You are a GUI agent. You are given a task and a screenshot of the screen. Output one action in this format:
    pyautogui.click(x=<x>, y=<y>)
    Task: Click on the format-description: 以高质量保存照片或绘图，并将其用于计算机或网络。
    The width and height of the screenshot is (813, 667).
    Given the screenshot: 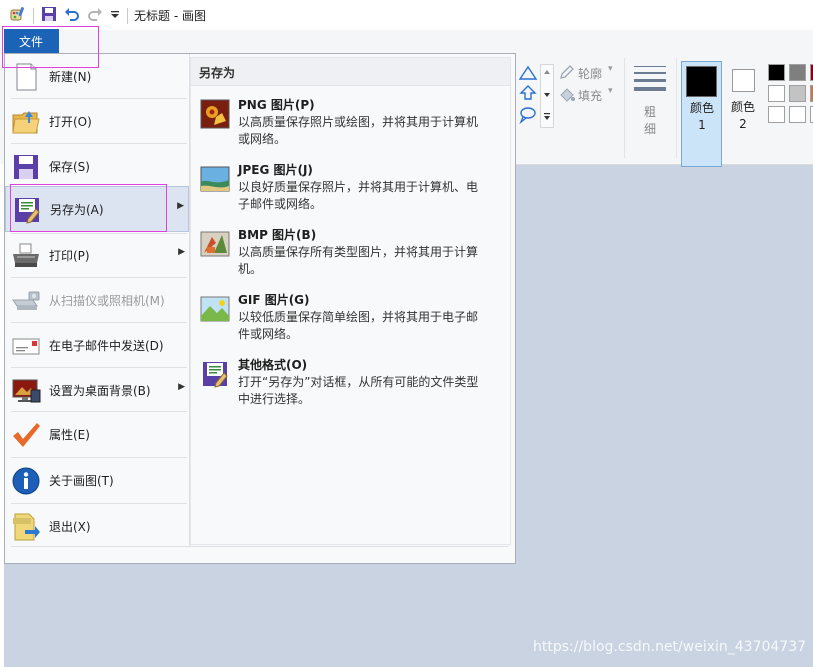 What is the action you would take?
    pyautogui.click(x=358, y=130)
    